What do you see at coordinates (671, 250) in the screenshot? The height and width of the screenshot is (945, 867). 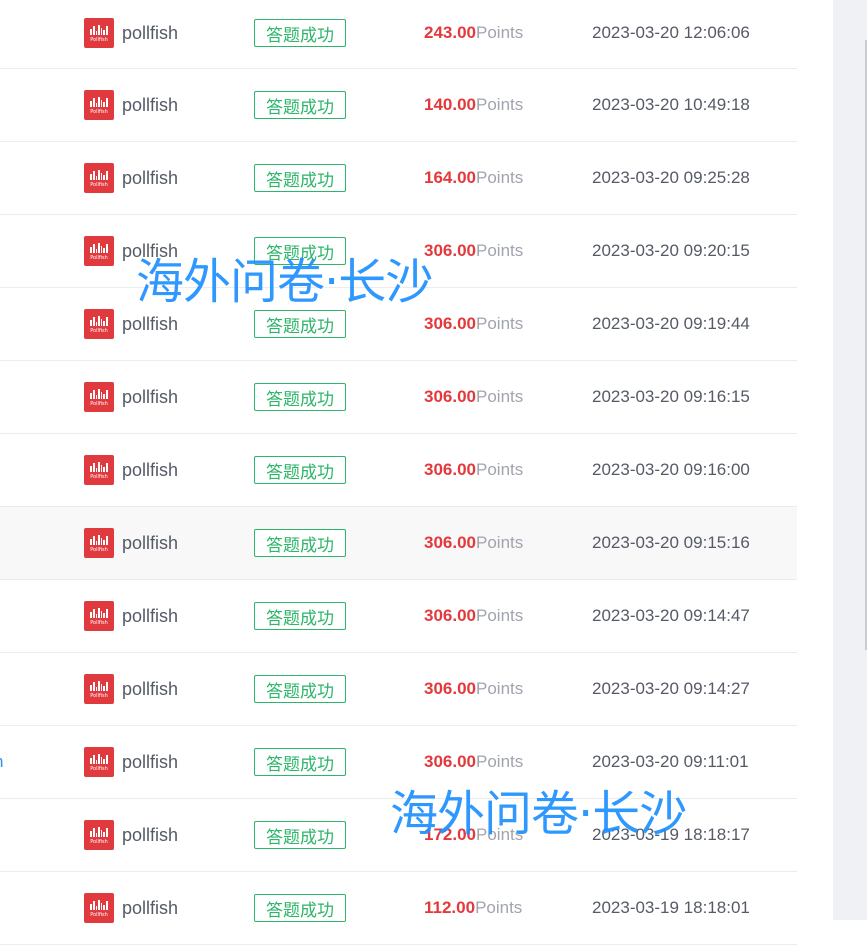 I see `timestamp: 2023-03-20 09:20:15` at bounding box center [671, 250].